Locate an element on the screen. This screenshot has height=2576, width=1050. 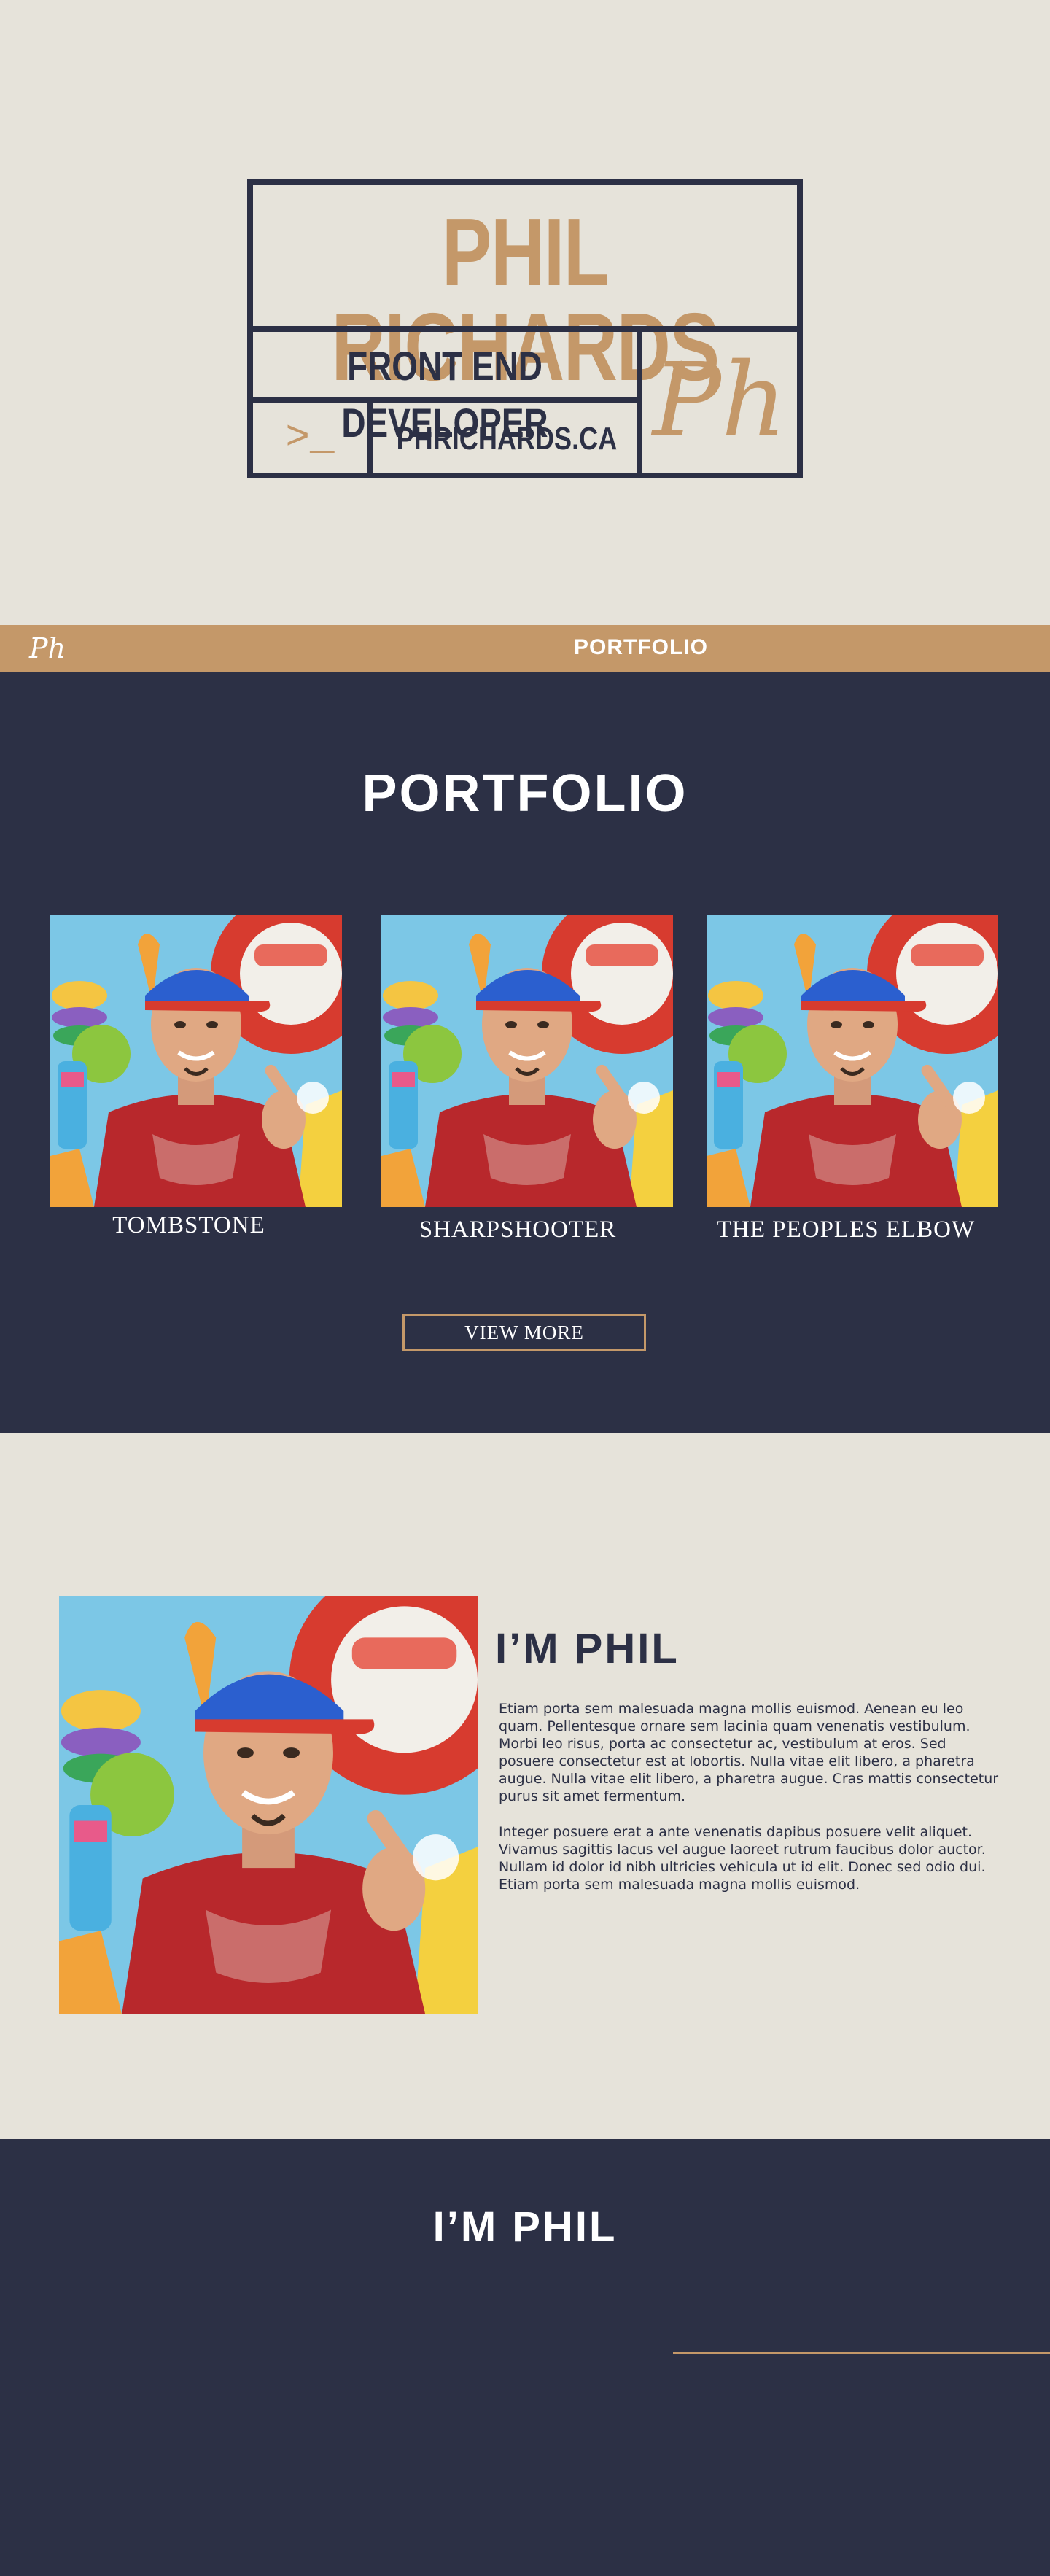
logo-name: PHIL RICHARDS is located at coordinates (525, 299).